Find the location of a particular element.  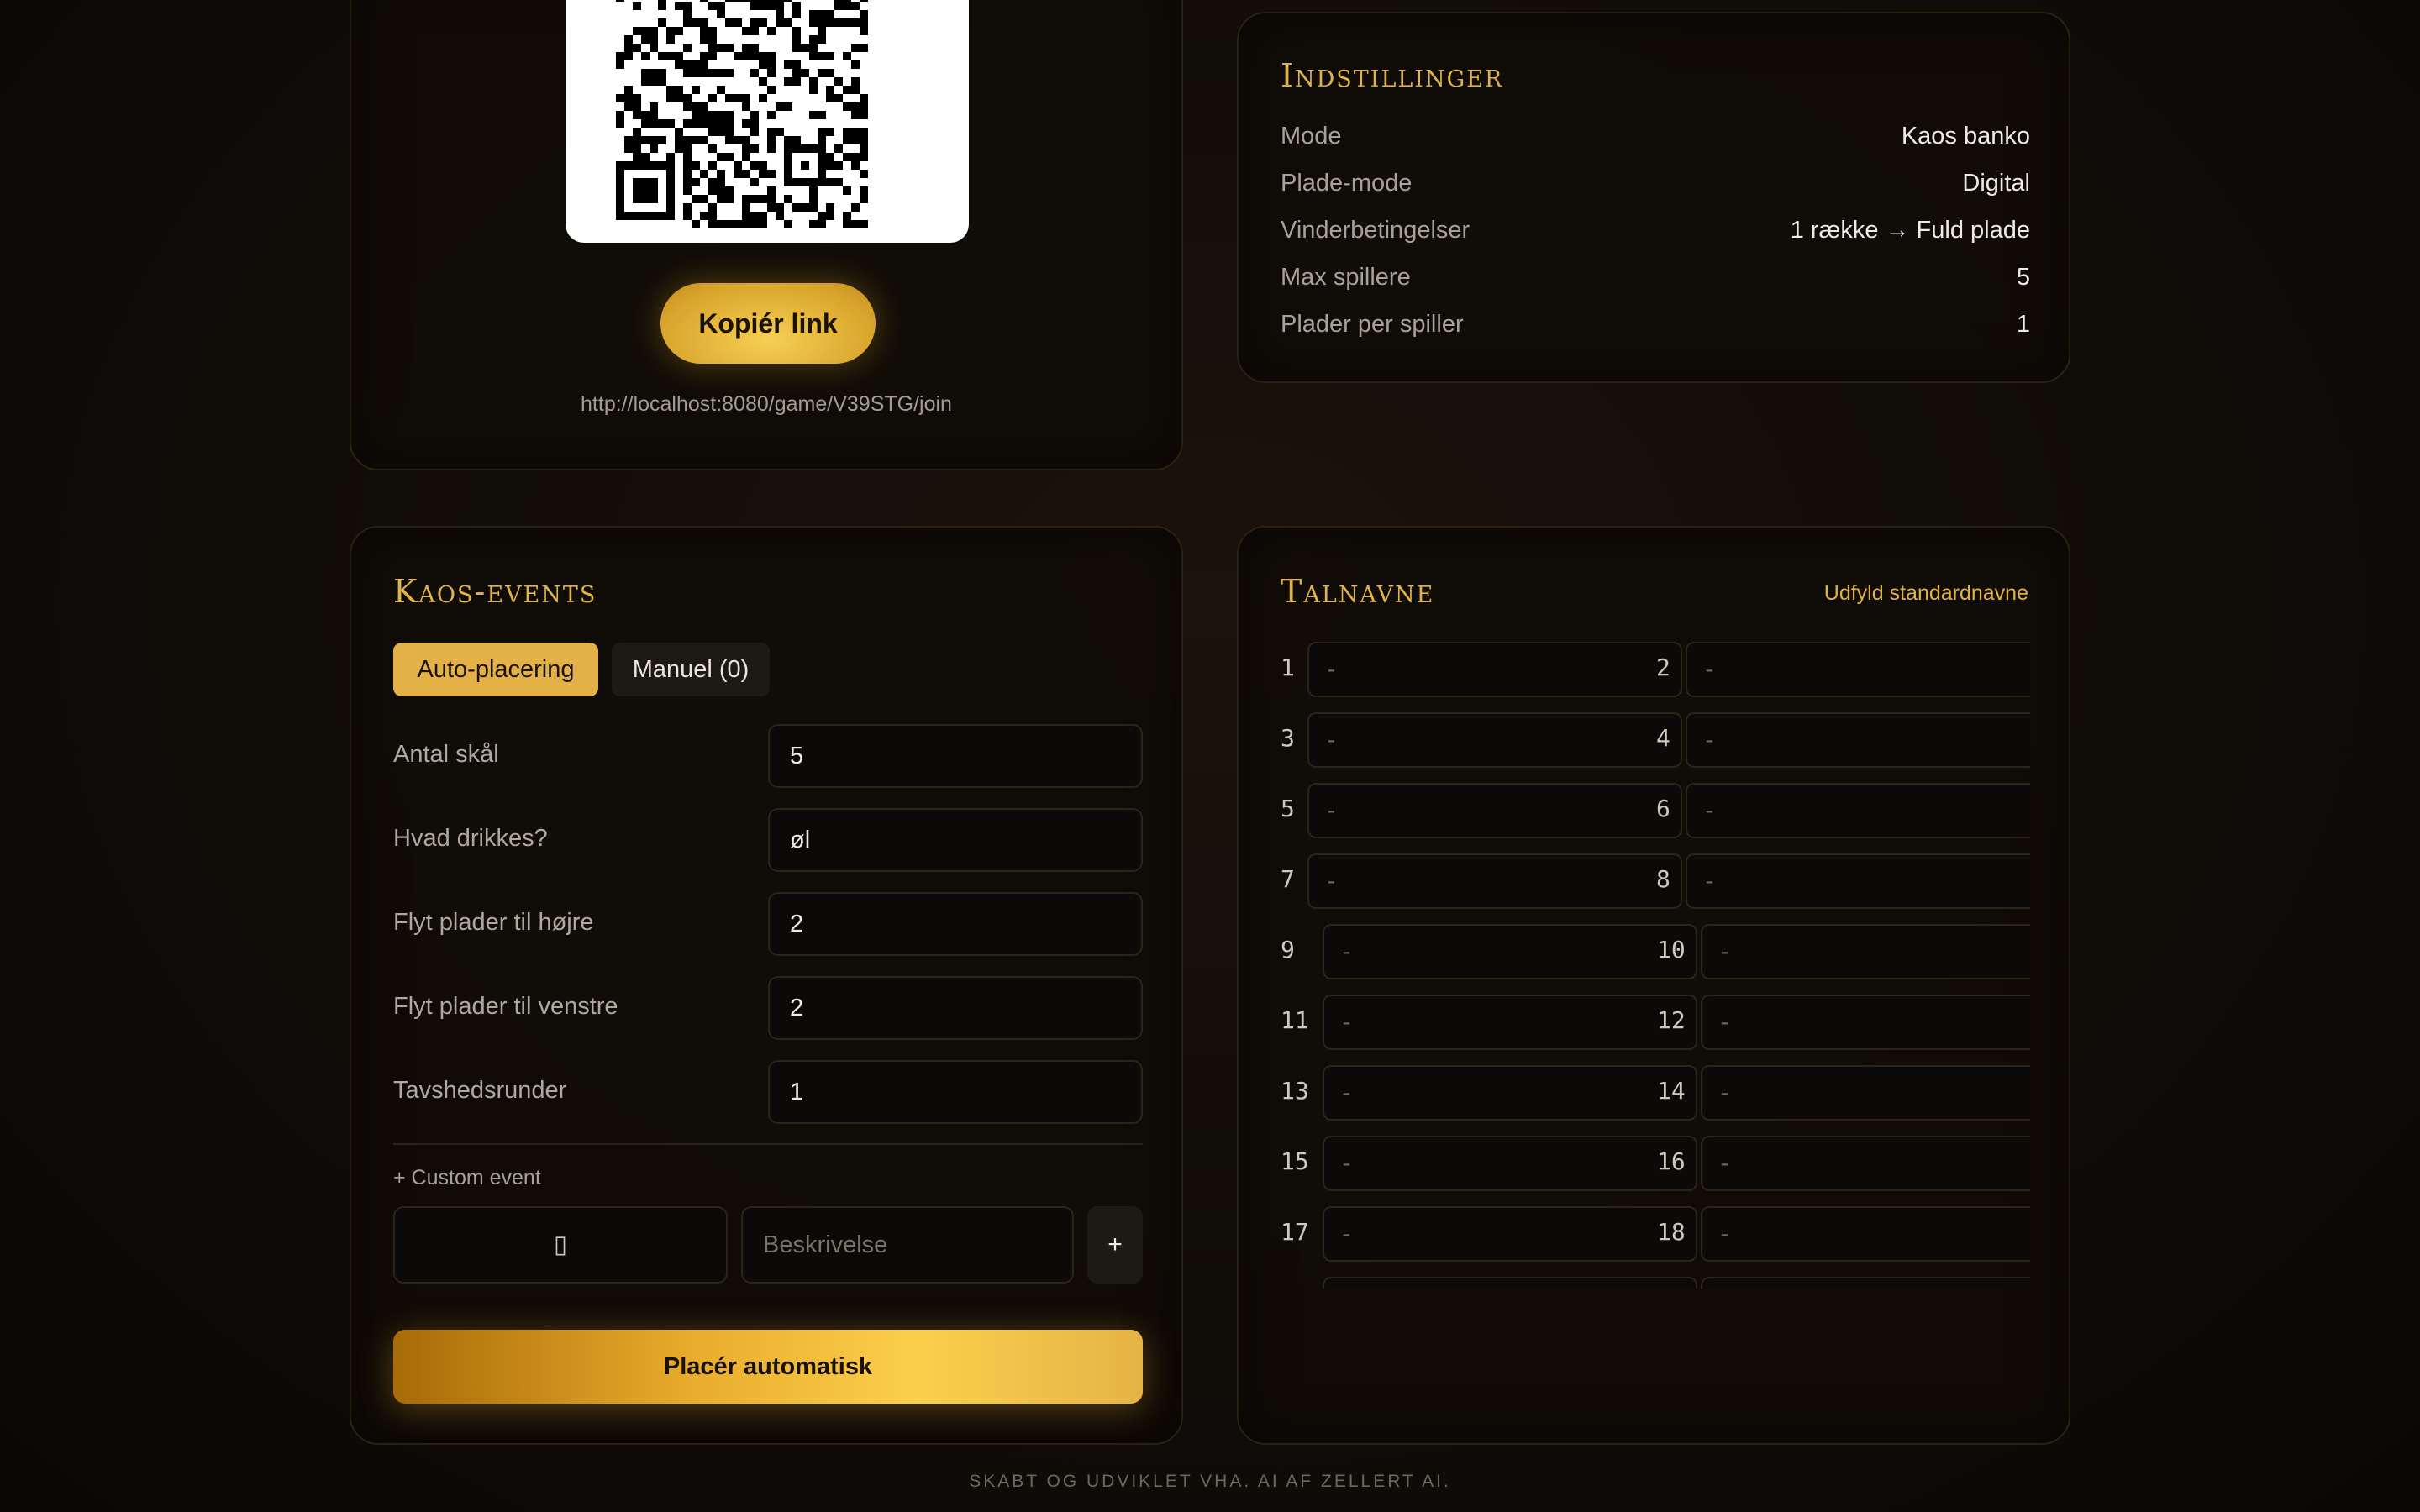

settings-key: Max spillere is located at coordinates (1346, 277).